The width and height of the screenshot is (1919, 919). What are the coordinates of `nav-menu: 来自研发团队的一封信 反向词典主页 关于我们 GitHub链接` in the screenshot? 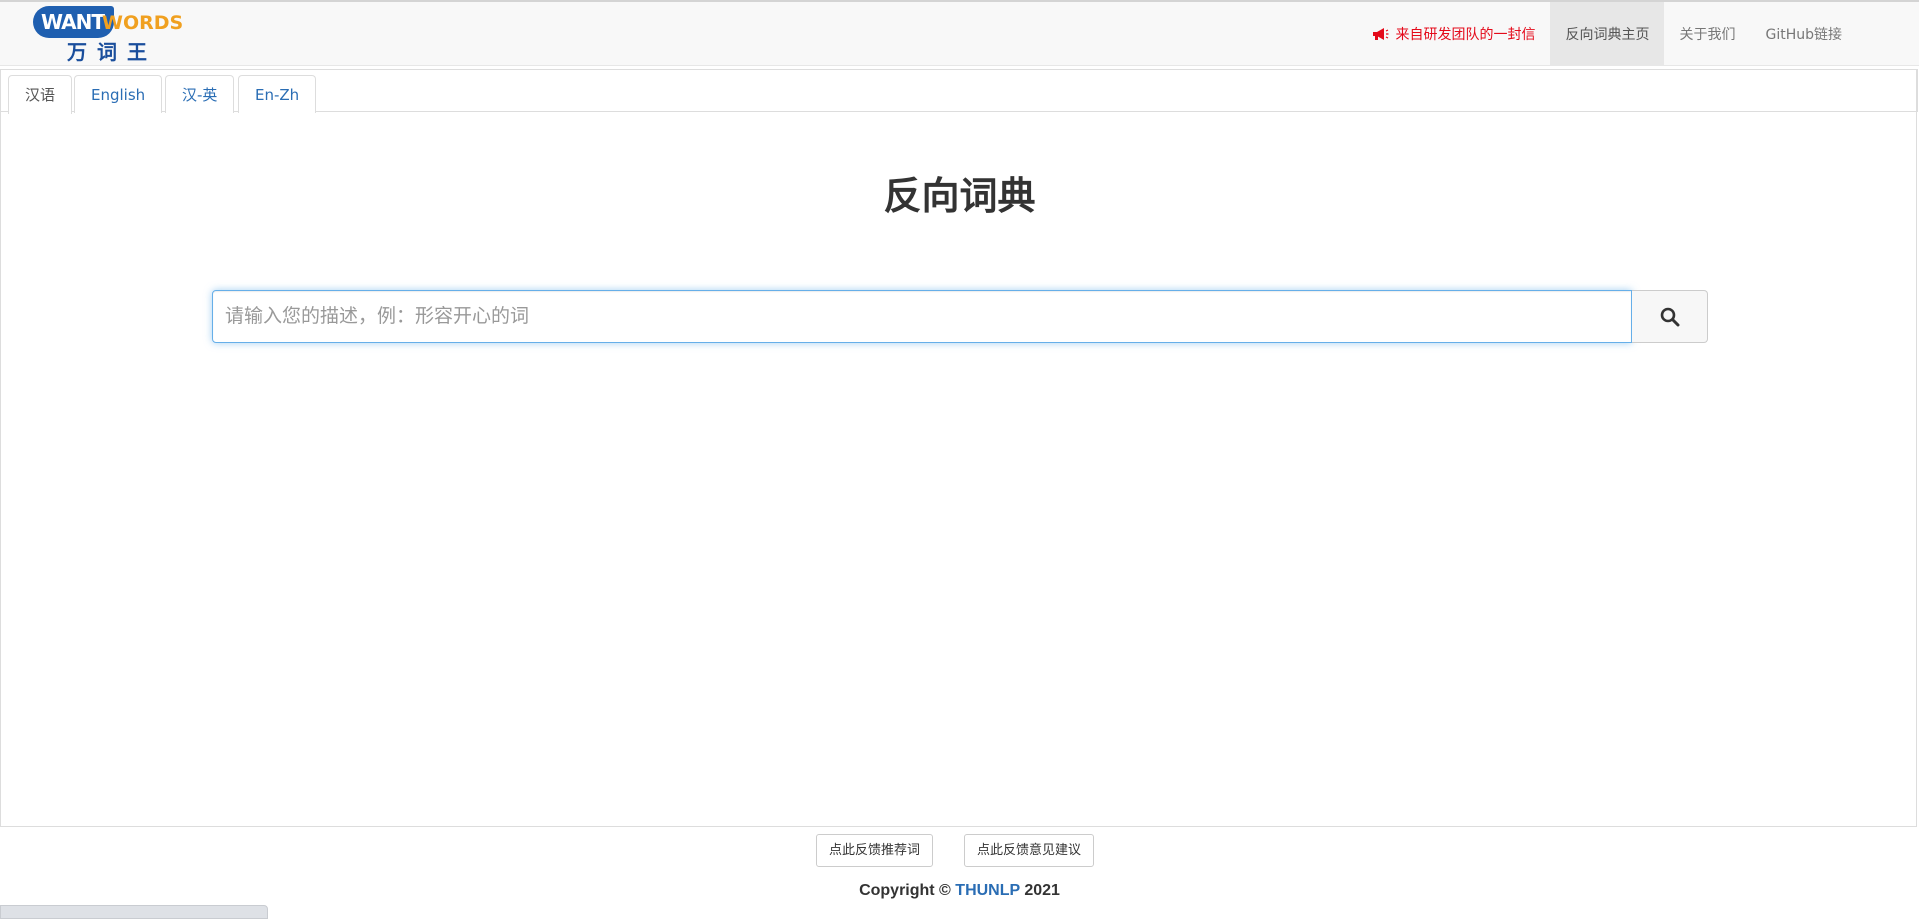 It's located at (1607, 34).